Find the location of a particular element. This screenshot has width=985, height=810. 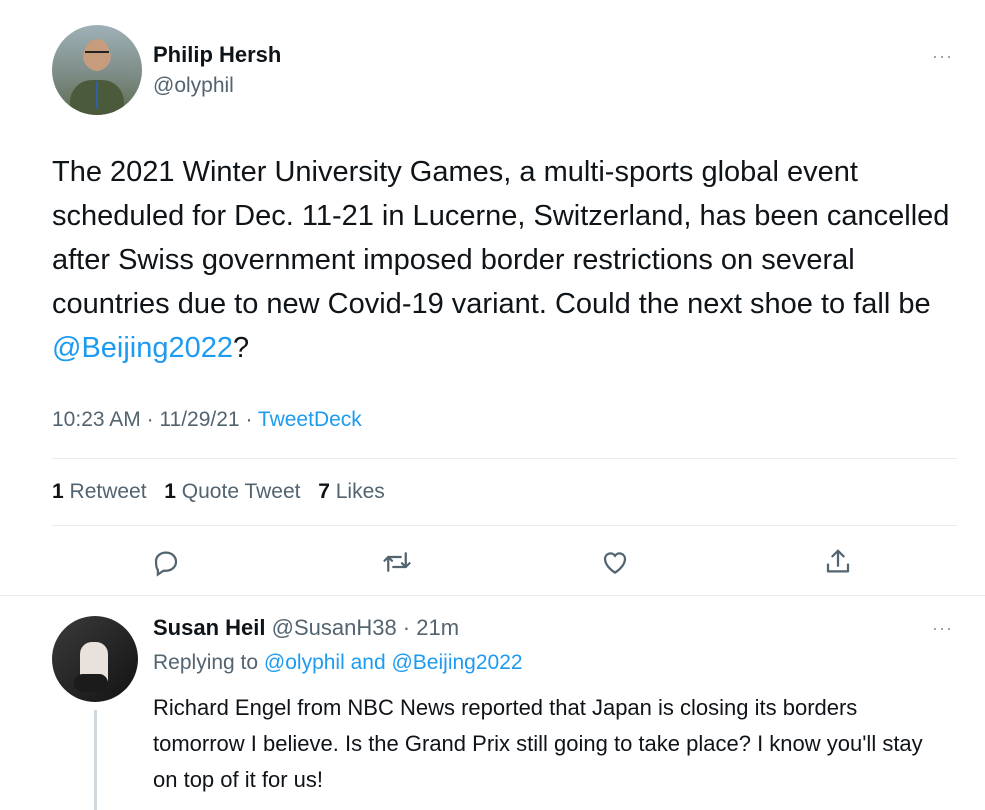

reply-header: Susan Heil @SusanH38 · 21m is located at coordinates (306, 628).